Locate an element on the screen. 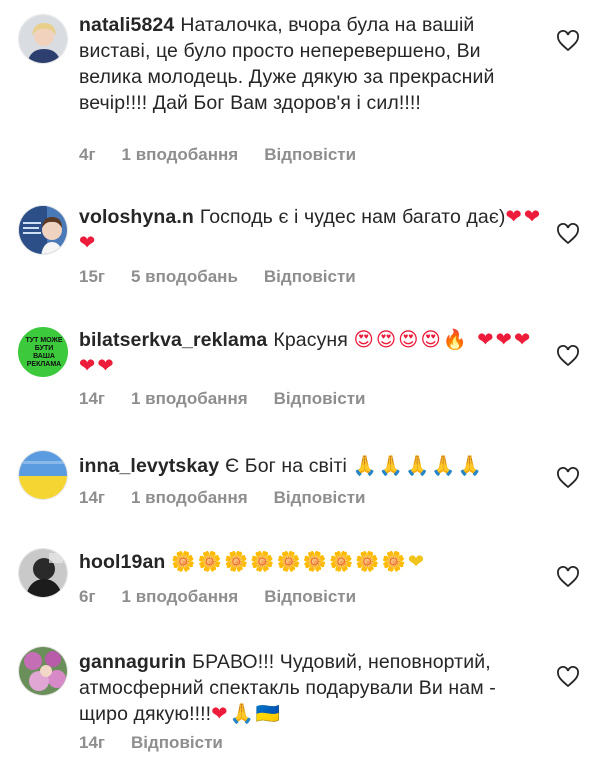  ad-banner-avatar-icon: ТУТ МОЖЕ БУТИ ВАША РЕКЛАМА is located at coordinates (43, 352).